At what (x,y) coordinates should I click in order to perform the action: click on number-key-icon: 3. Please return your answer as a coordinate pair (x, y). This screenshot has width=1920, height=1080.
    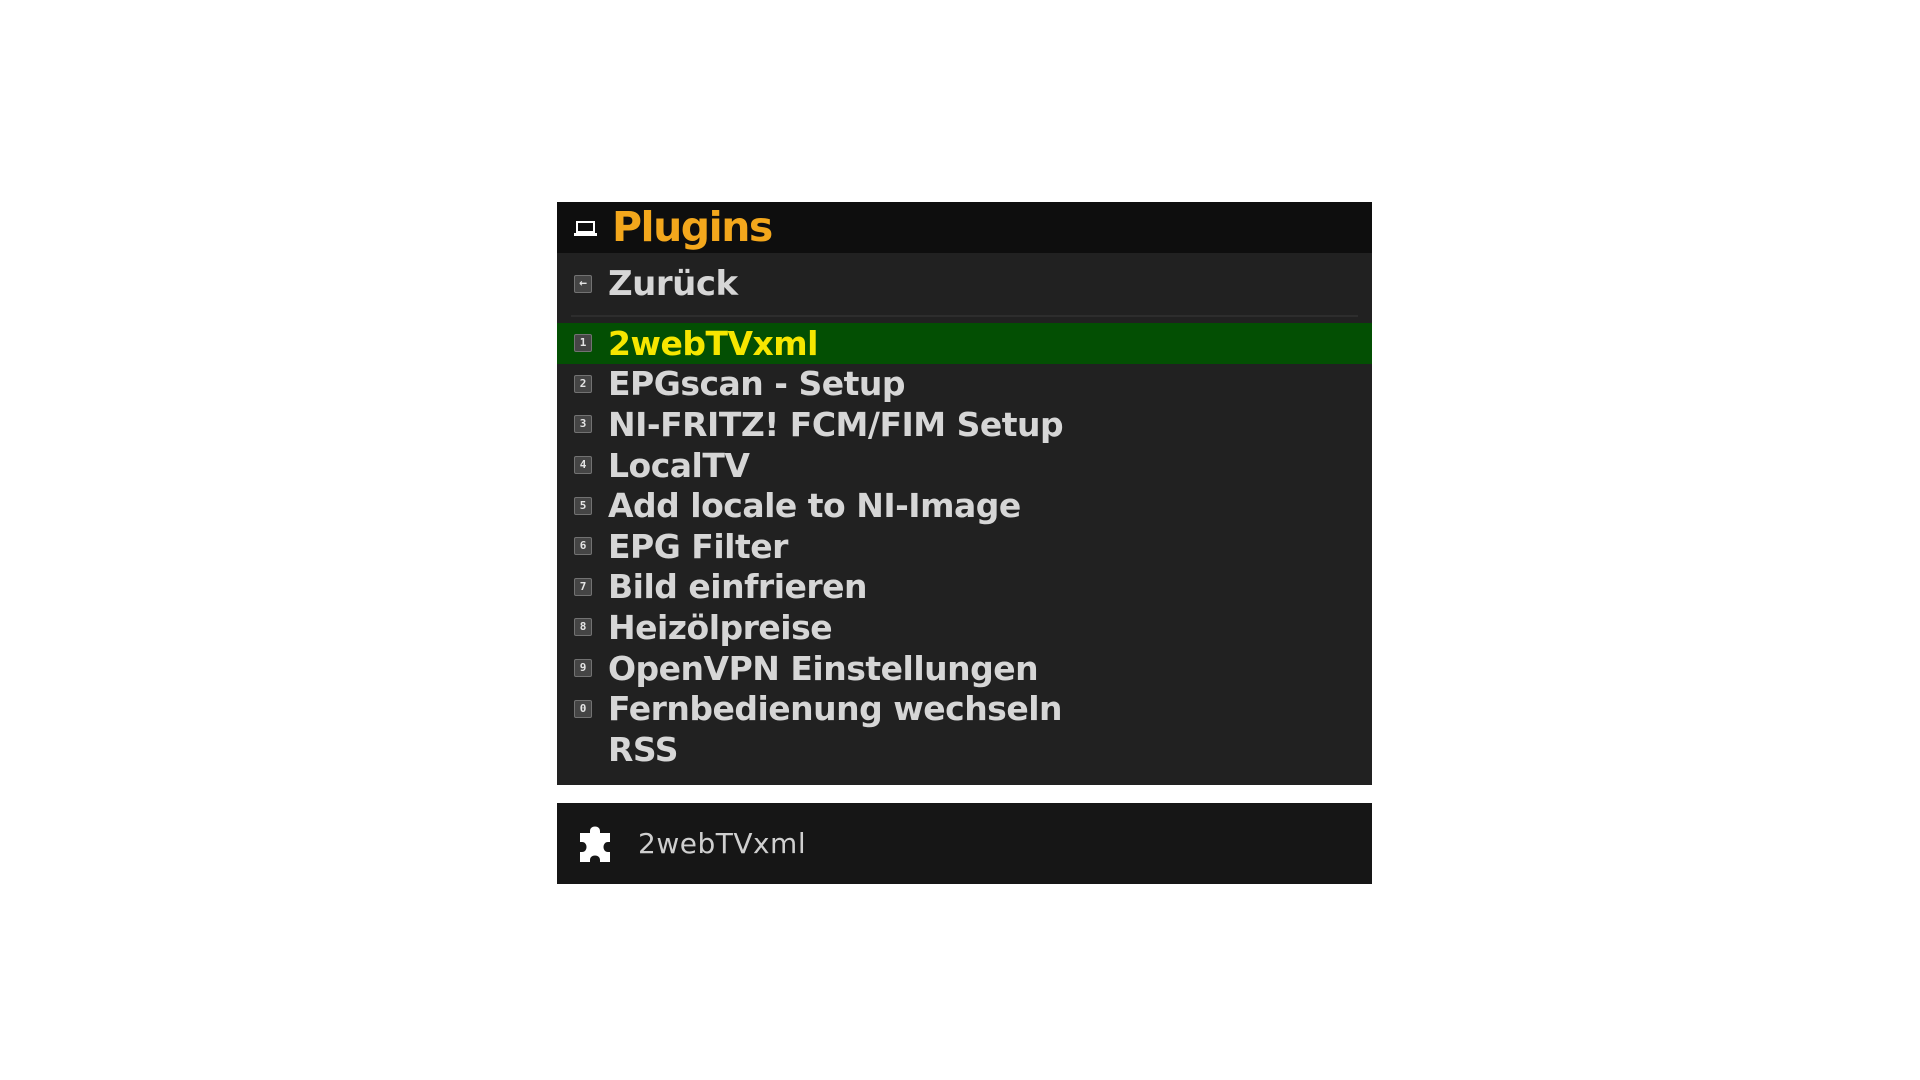
    Looking at the image, I should click on (583, 424).